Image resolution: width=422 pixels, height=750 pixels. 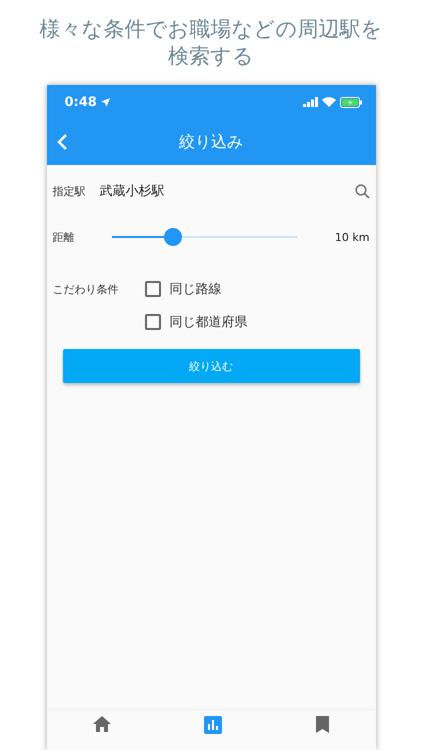 I want to click on status-time: 0:48, so click(x=80, y=102).